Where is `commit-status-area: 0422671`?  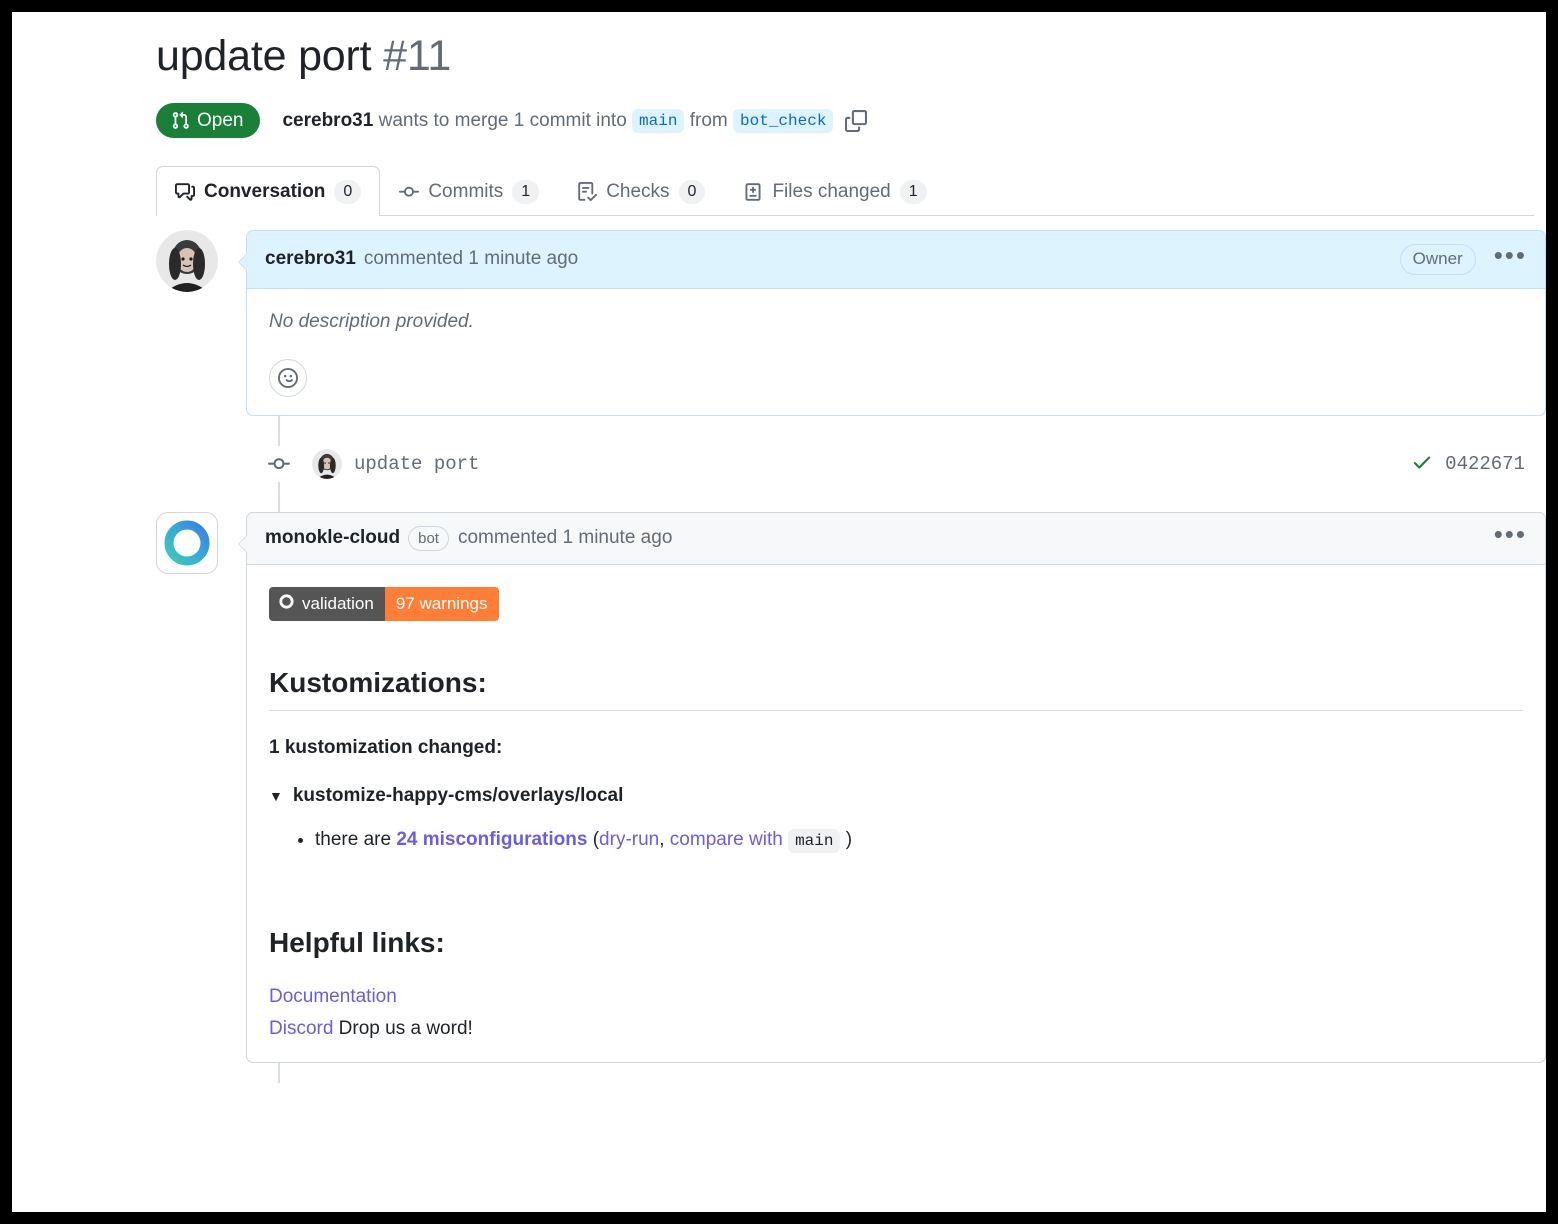 commit-status-area: 0422671 is located at coordinates (1478, 464).